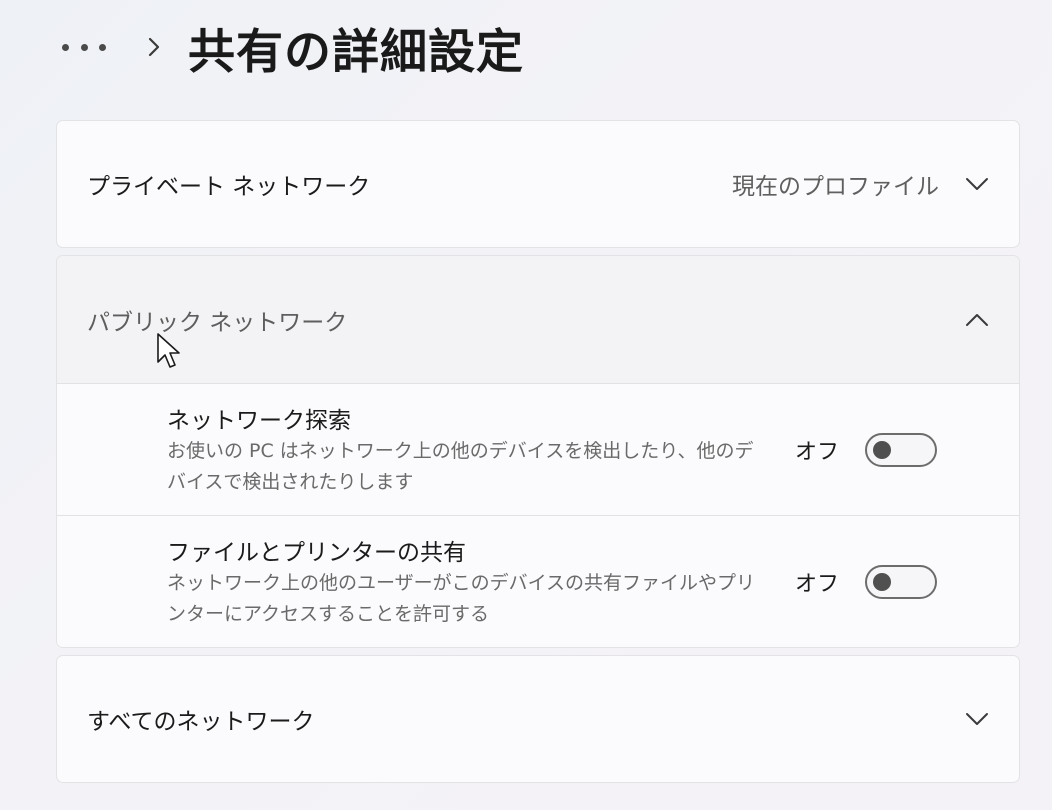  I want to click on private-network-title: プライベート ネットワーク, so click(229, 187).